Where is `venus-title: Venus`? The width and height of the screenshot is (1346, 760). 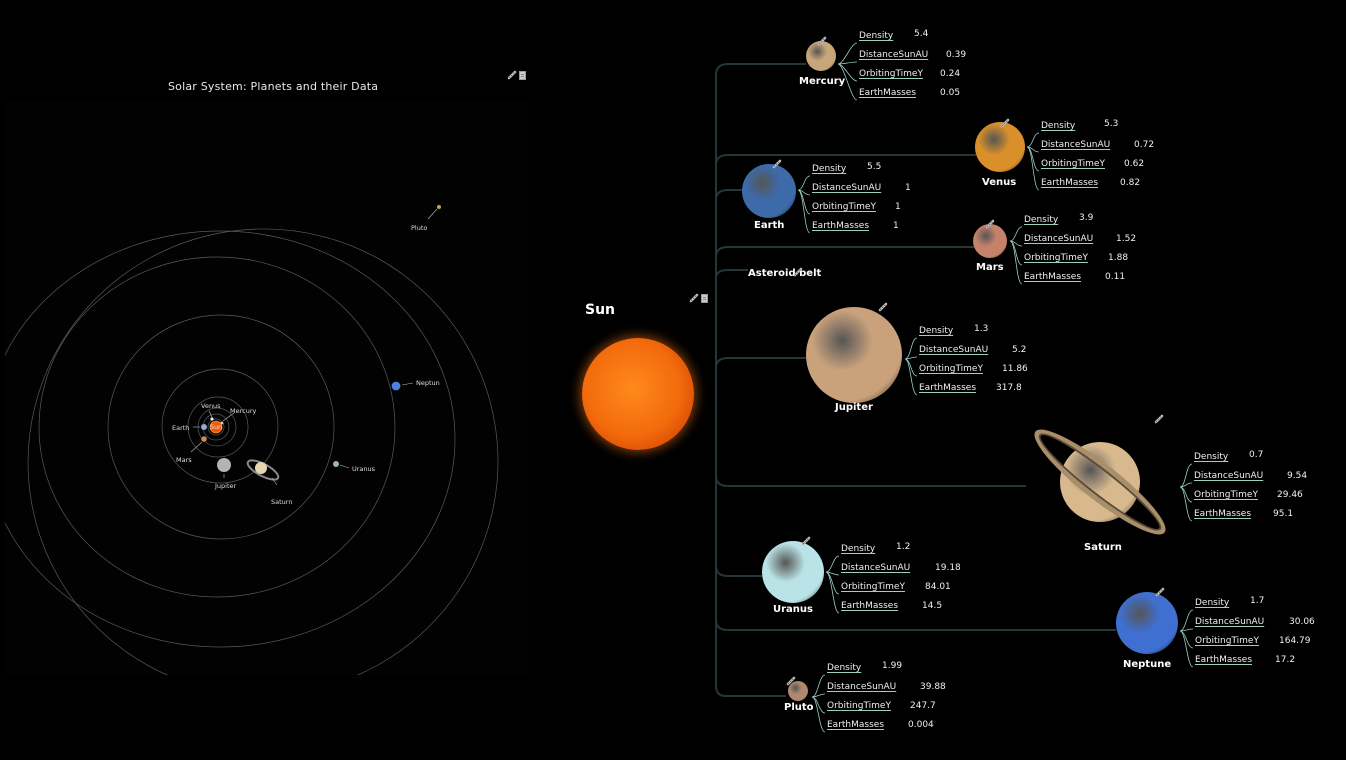 venus-title: Venus is located at coordinates (999, 182).